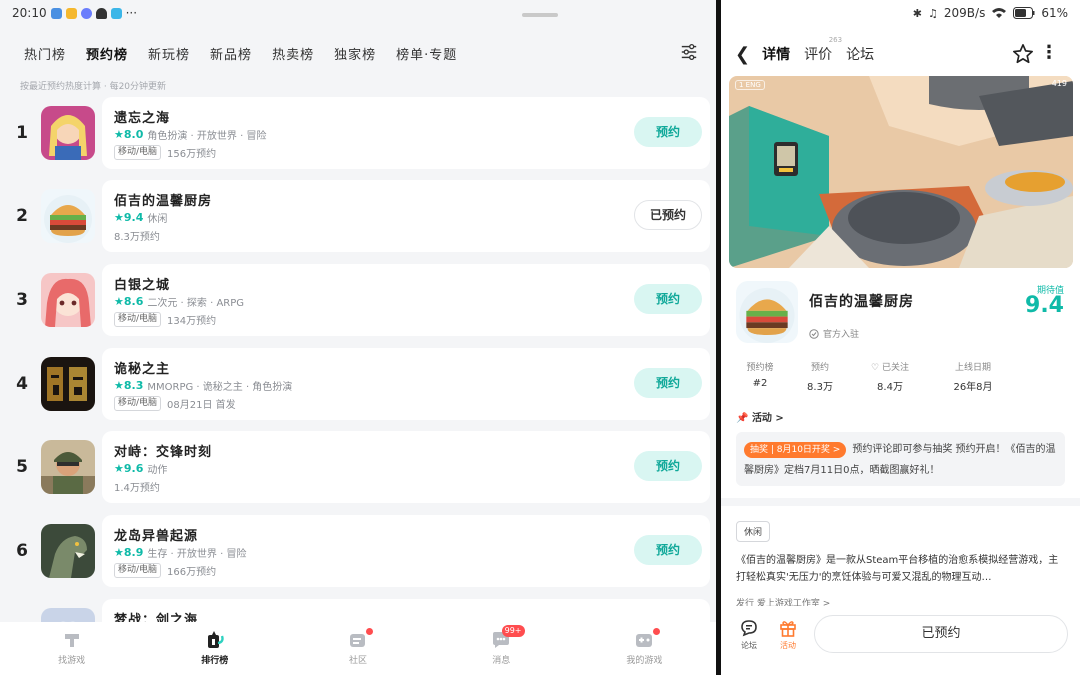 The image size is (1080, 675). Describe the element at coordinates (129, 552) in the screenshot. I see `game-score: ★8.9` at that location.